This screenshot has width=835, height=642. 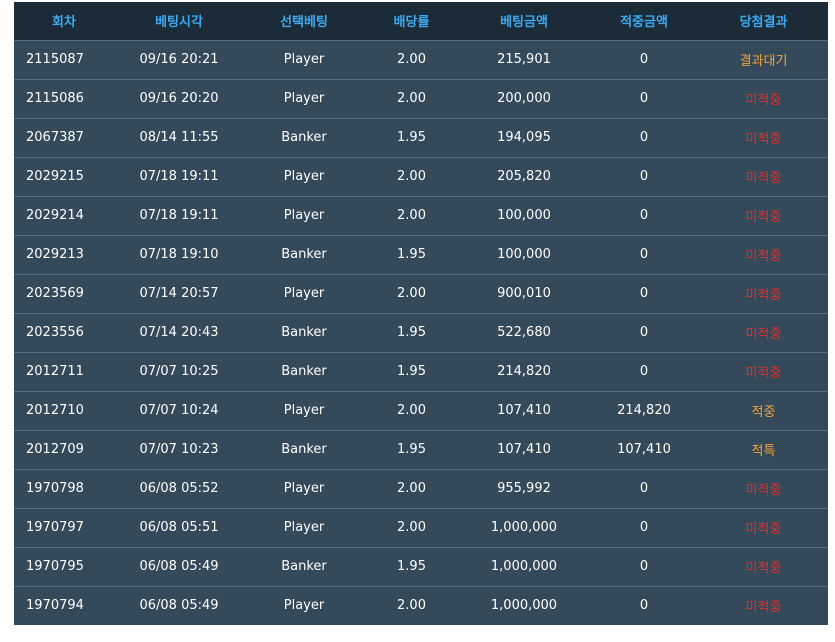 I want to click on cell-bet-amount: 955,992, so click(x=524, y=488).